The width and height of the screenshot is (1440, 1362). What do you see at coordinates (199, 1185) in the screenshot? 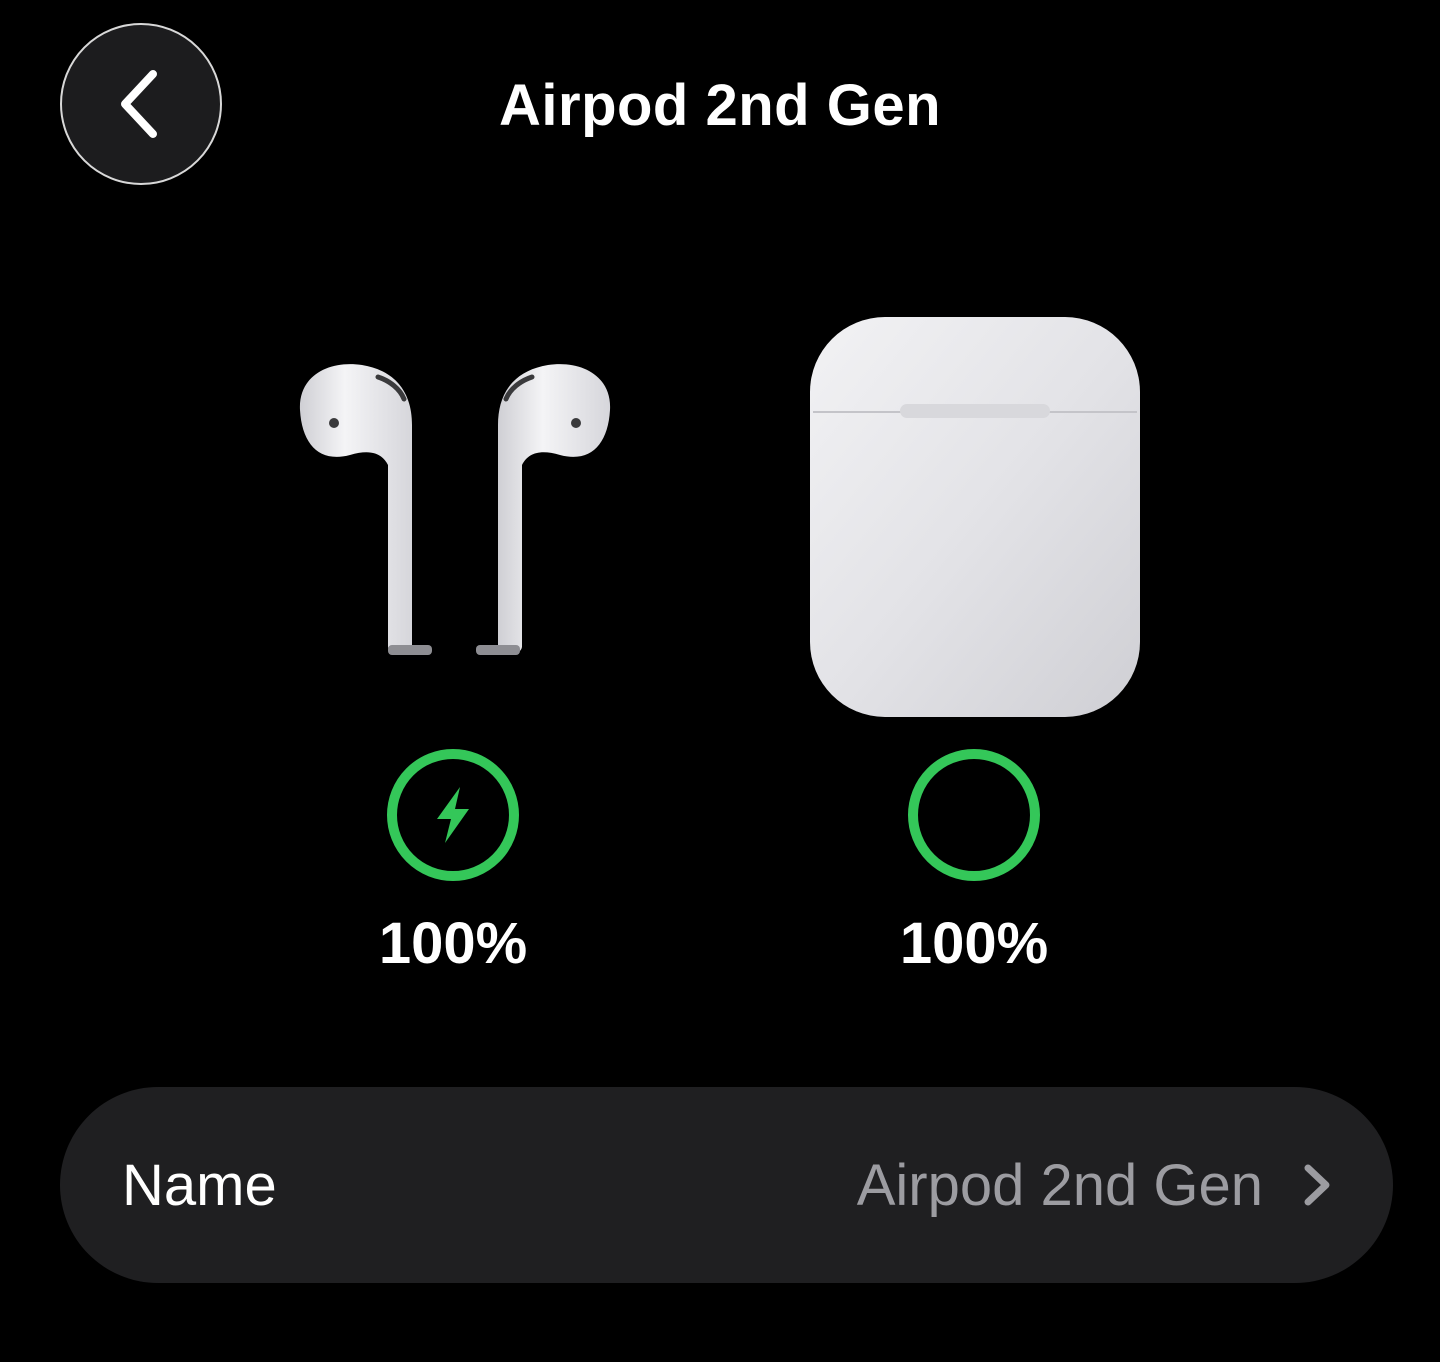
I see `name-label: Name` at bounding box center [199, 1185].